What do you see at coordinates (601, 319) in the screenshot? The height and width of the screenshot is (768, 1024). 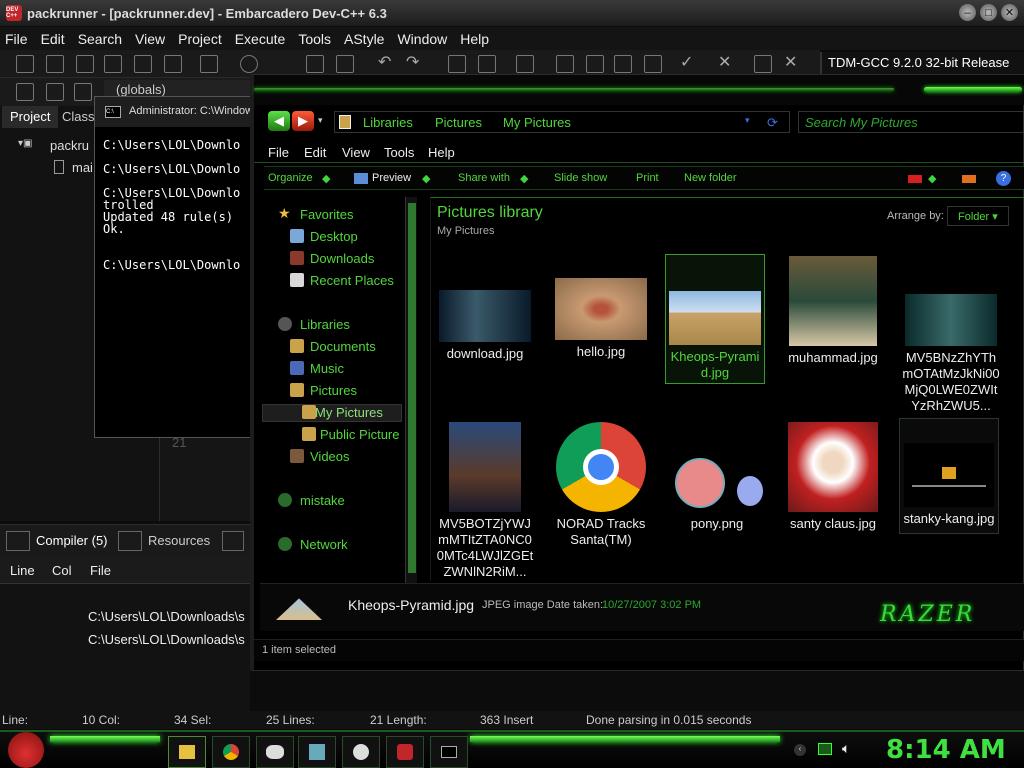 I see `file-tile: hello.jpg` at bounding box center [601, 319].